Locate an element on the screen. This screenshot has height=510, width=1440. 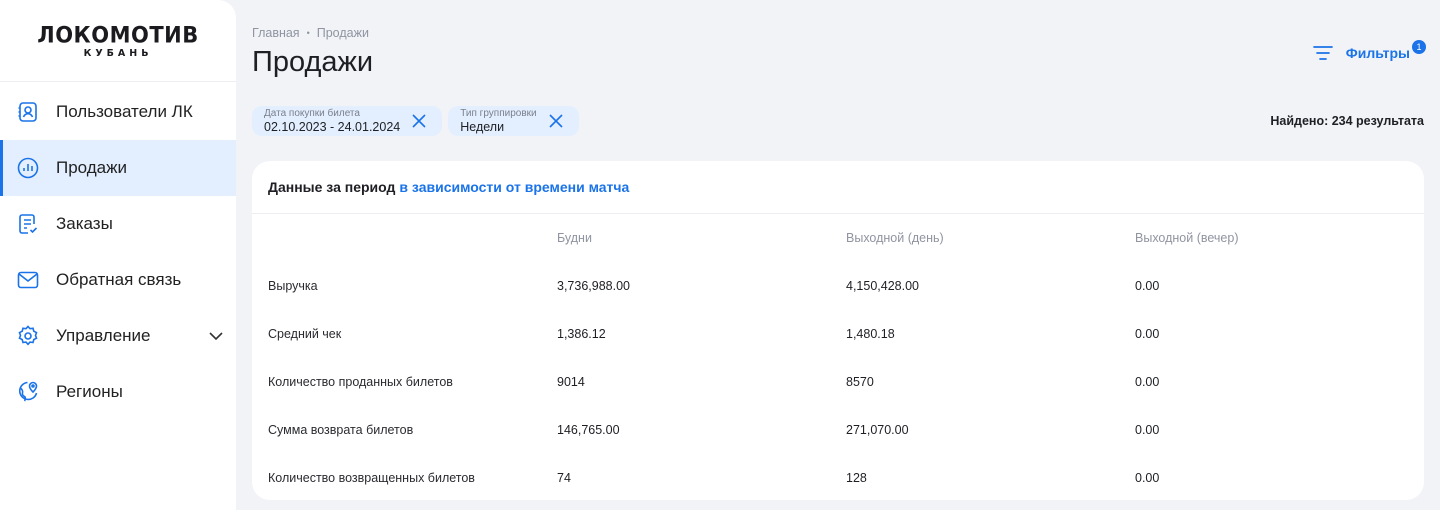
table-cell: 74 is located at coordinates (564, 478).